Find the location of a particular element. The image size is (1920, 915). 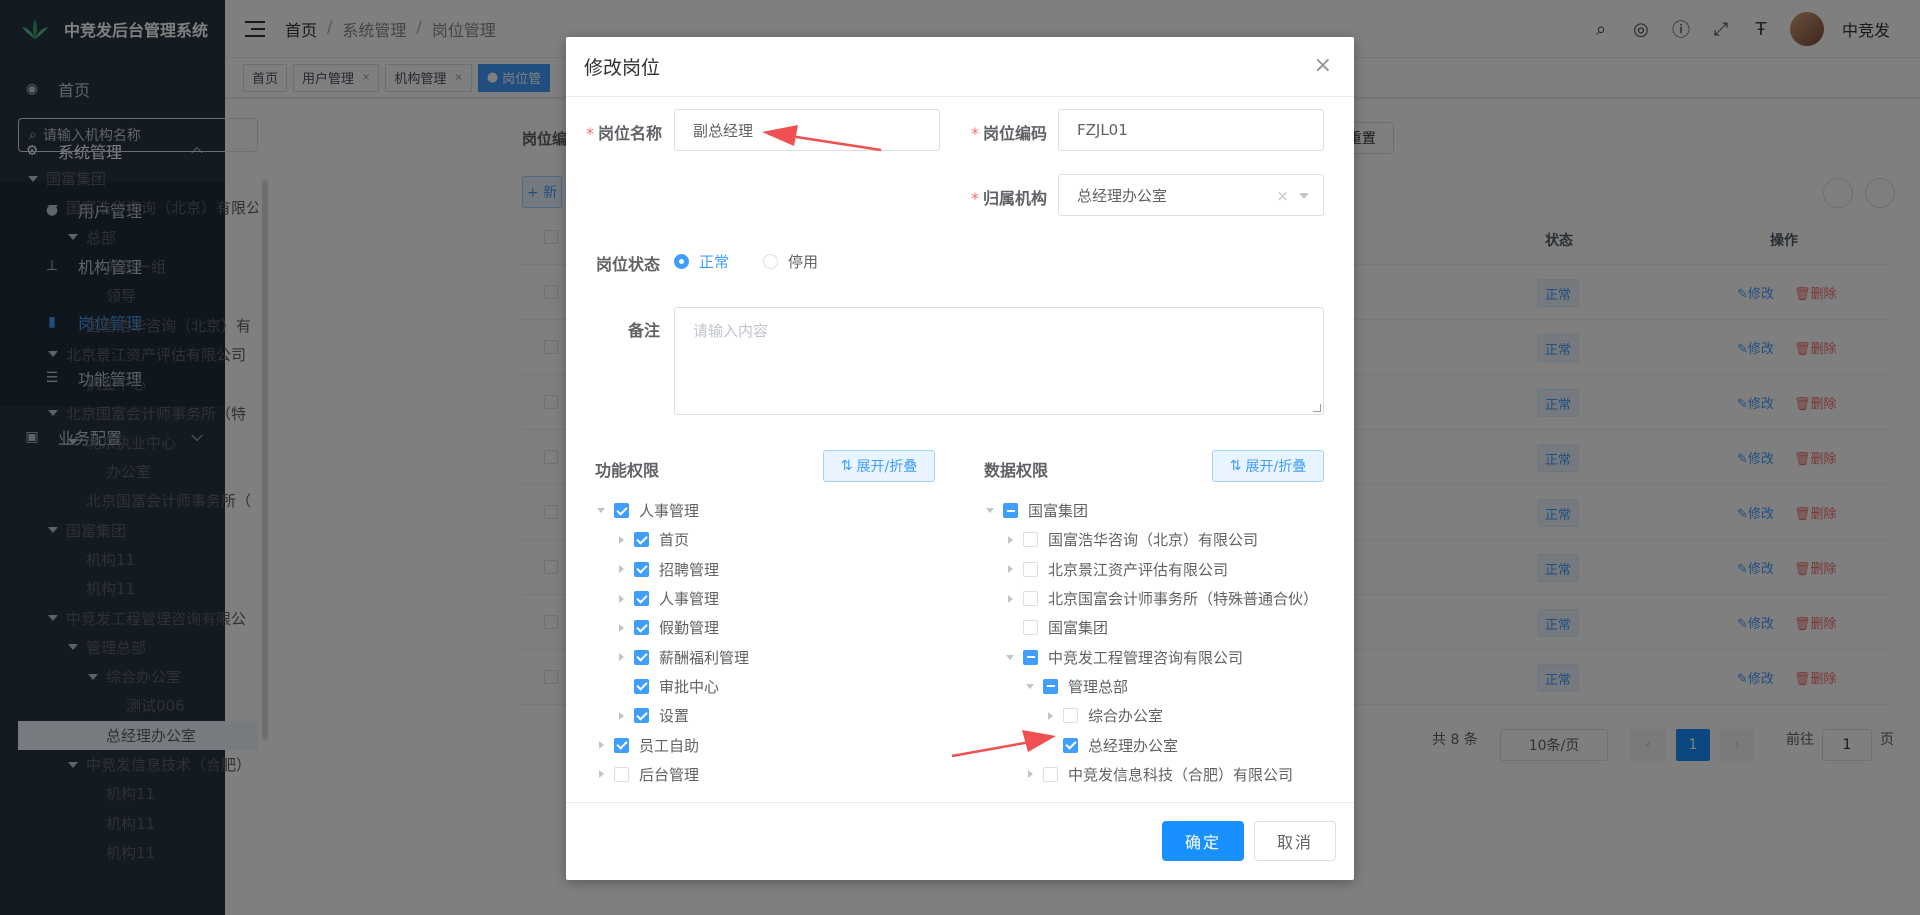

status-radio-group: 正常 停用 is located at coordinates (763, 261).